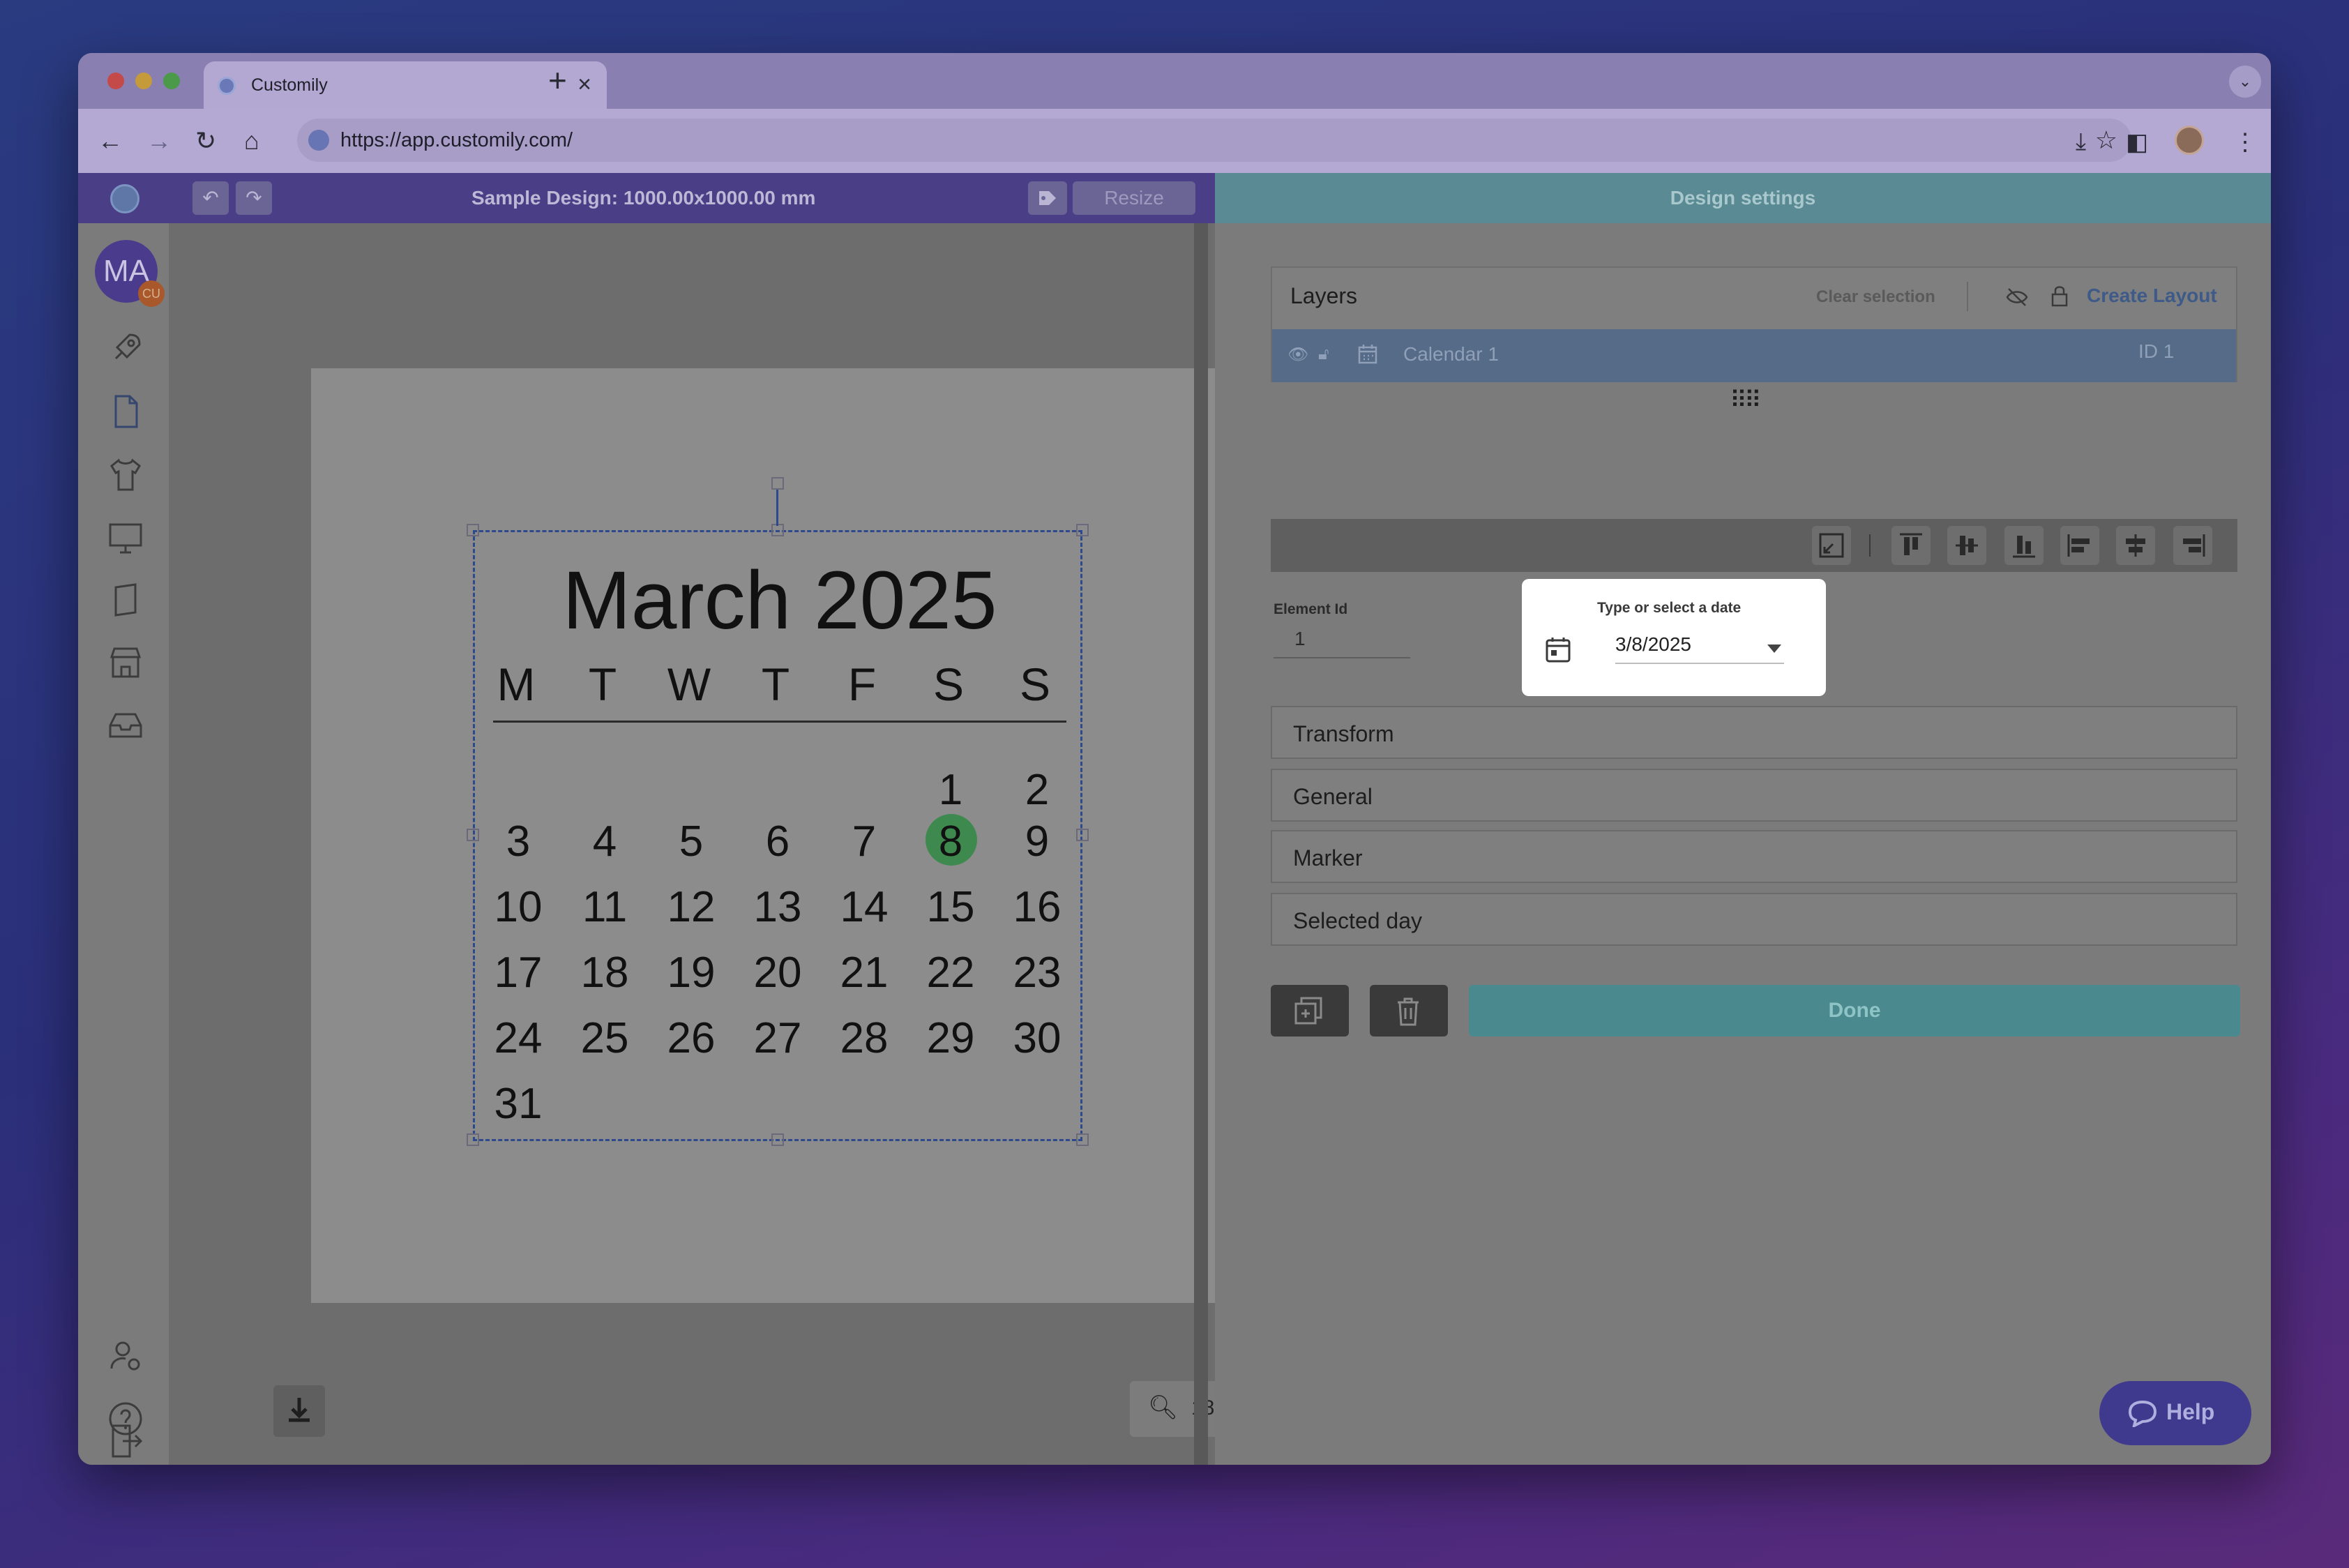 This screenshot has height=1568, width=2349. Describe the element at coordinates (1214, 140) in the screenshot. I see `url-bar: https://app.customily.com/ ☆` at that location.